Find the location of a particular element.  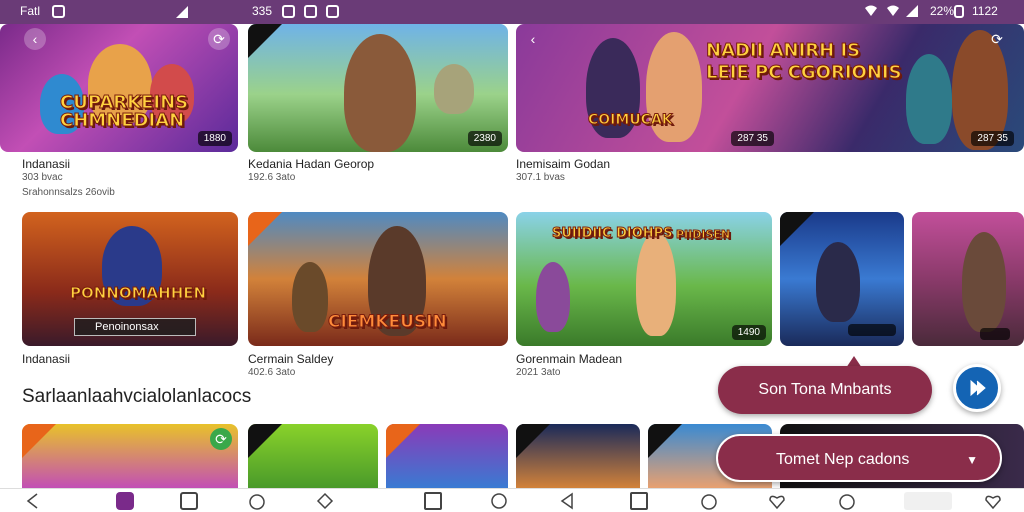

suggestion-pill: Son Tona Mnbants is located at coordinates (825, 390).